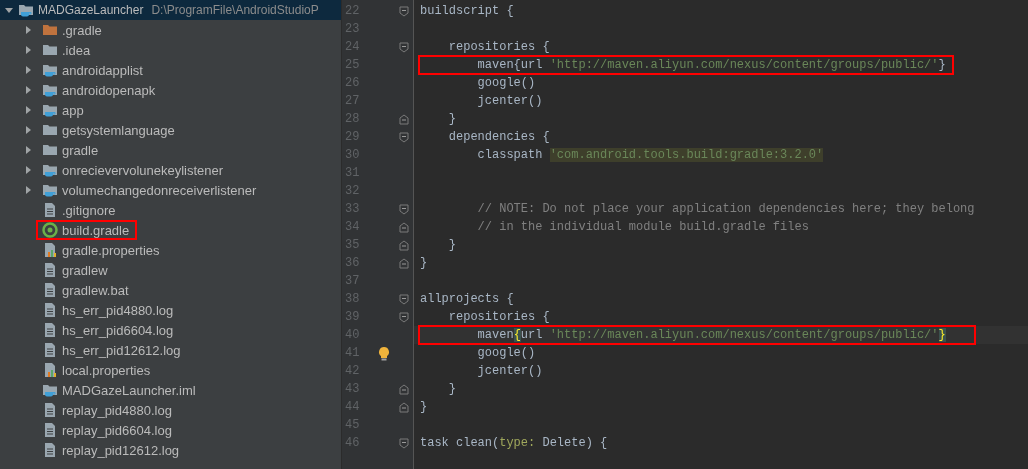 The image size is (1028, 469). I want to click on tree-item: .idea, so click(76, 50).